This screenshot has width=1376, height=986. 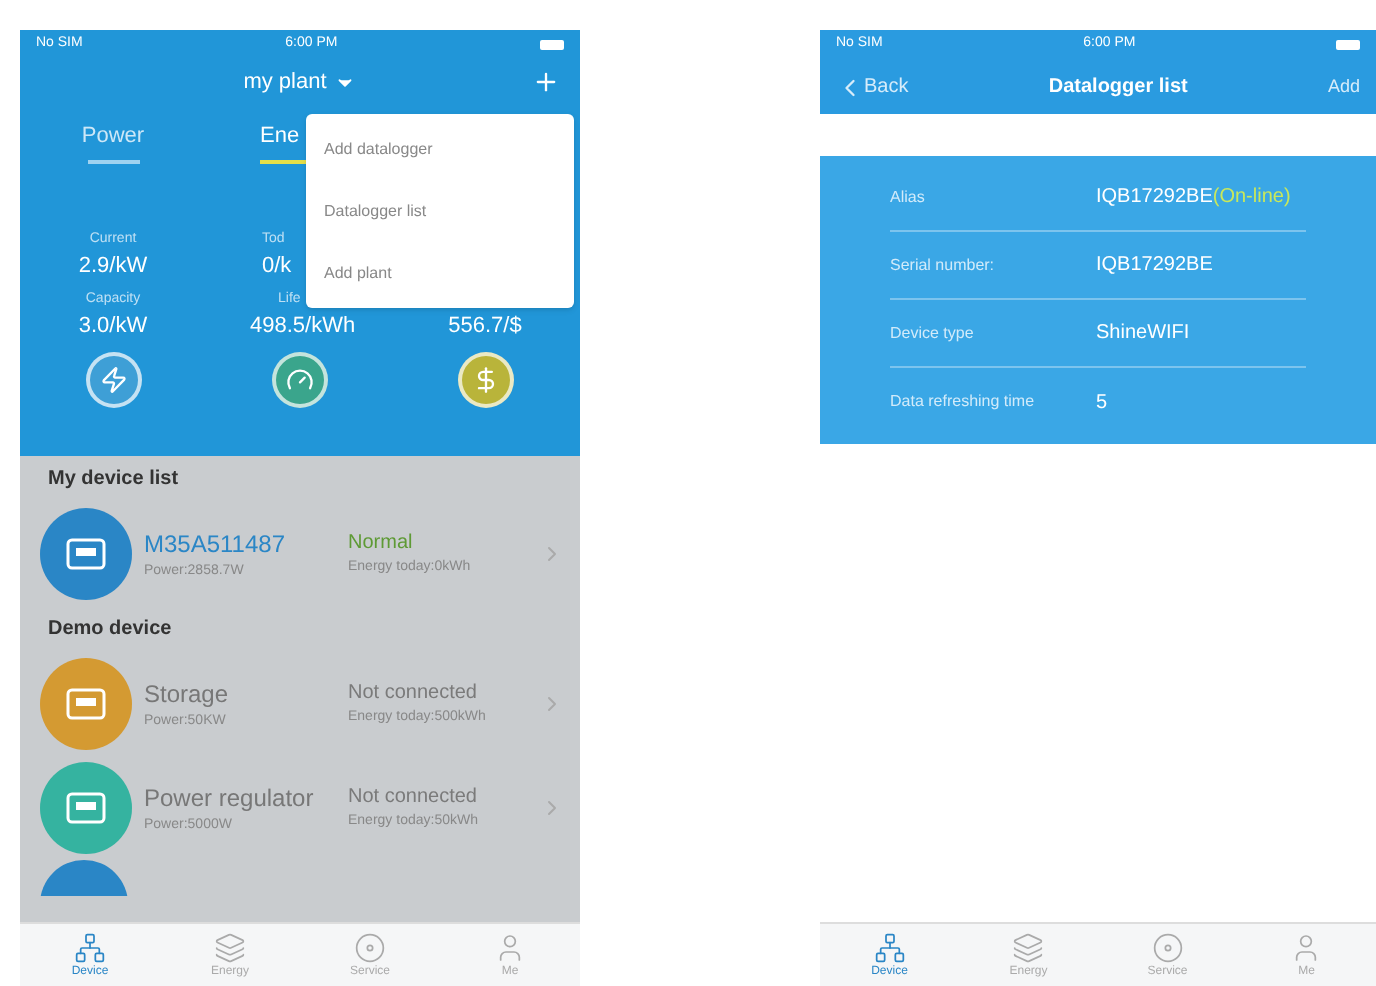 I want to click on field-label: Serial number:, so click(x=943, y=265).